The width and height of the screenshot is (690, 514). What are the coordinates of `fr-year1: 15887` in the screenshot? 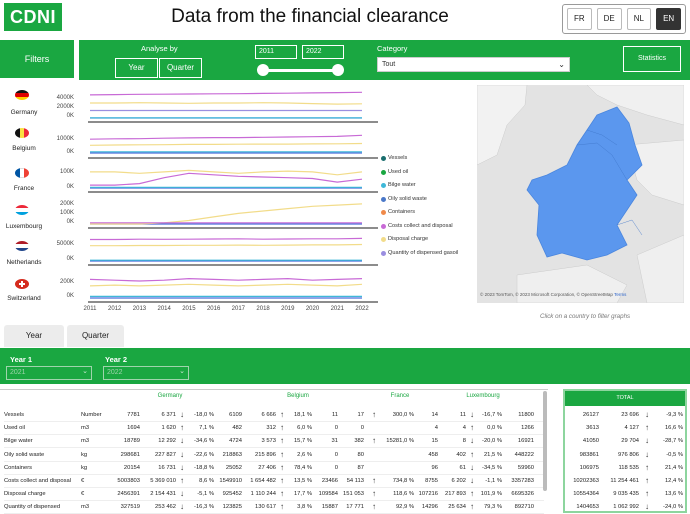 It's located at (329, 507).